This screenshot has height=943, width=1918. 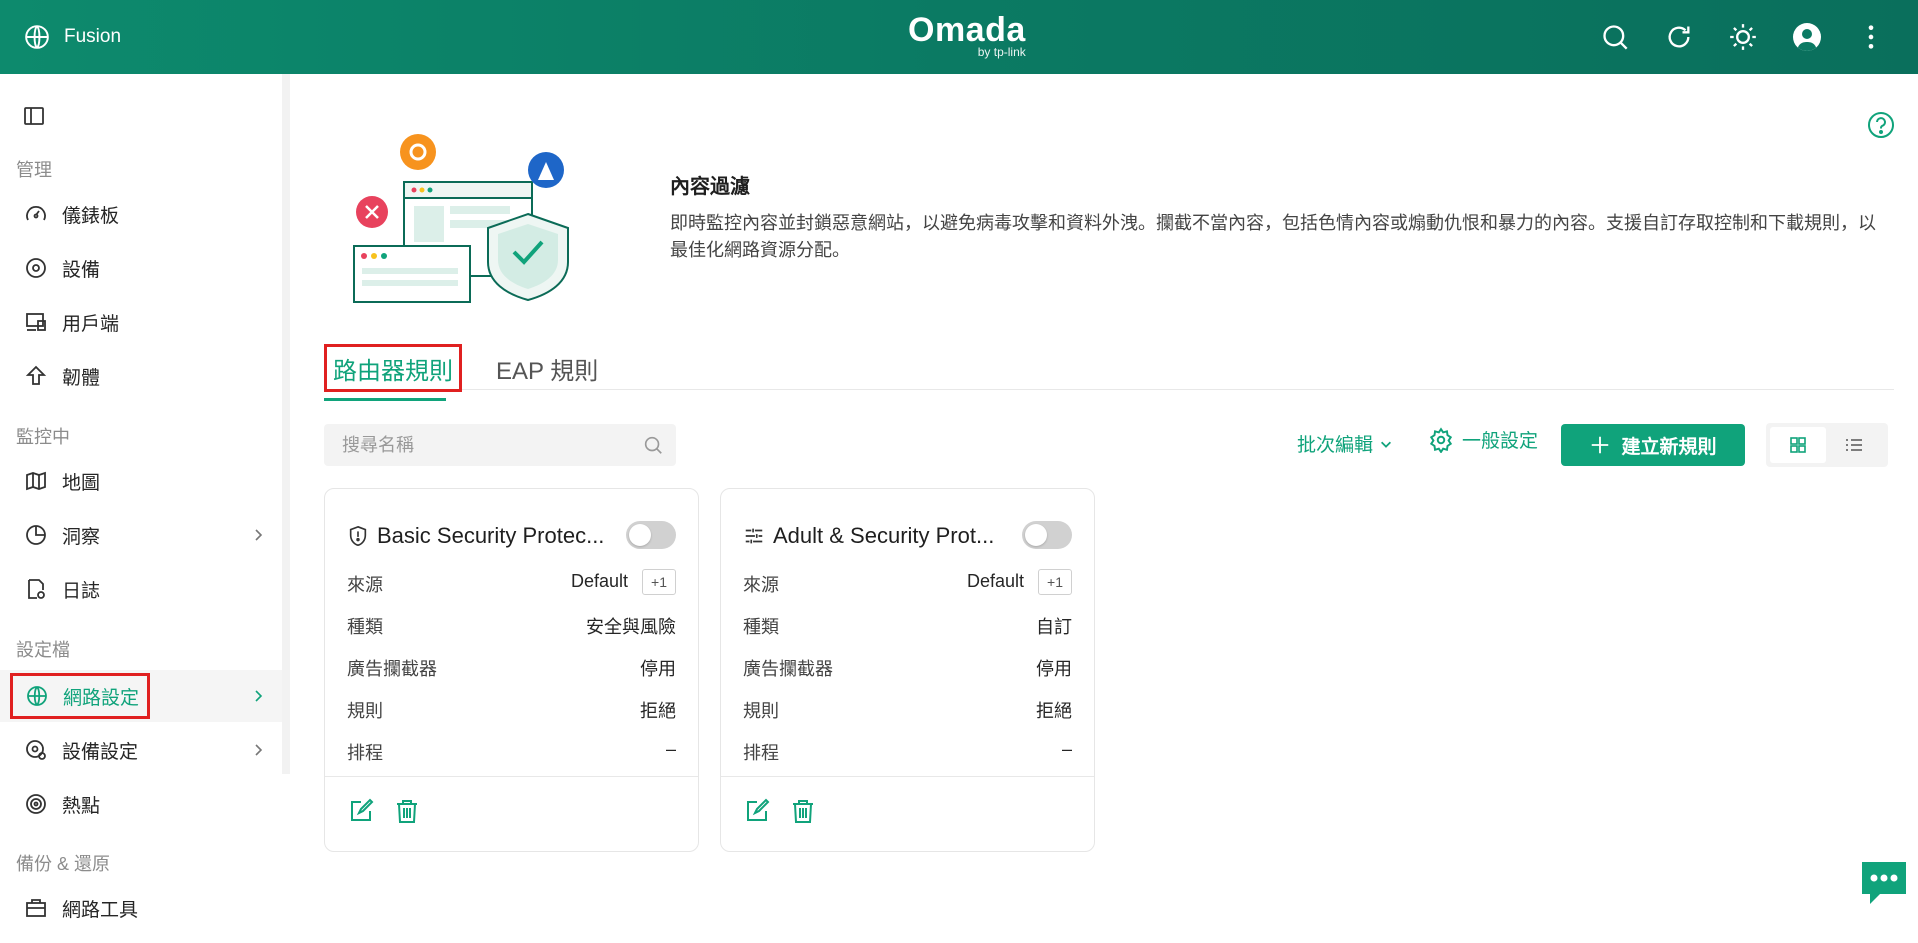 I want to click on sidebar-item-insight: 洞察, so click(x=147, y=535).